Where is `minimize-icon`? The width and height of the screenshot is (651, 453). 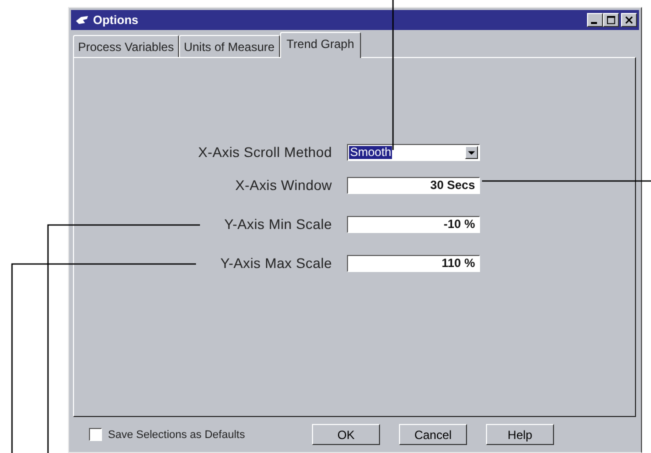
minimize-icon is located at coordinates (594, 23).